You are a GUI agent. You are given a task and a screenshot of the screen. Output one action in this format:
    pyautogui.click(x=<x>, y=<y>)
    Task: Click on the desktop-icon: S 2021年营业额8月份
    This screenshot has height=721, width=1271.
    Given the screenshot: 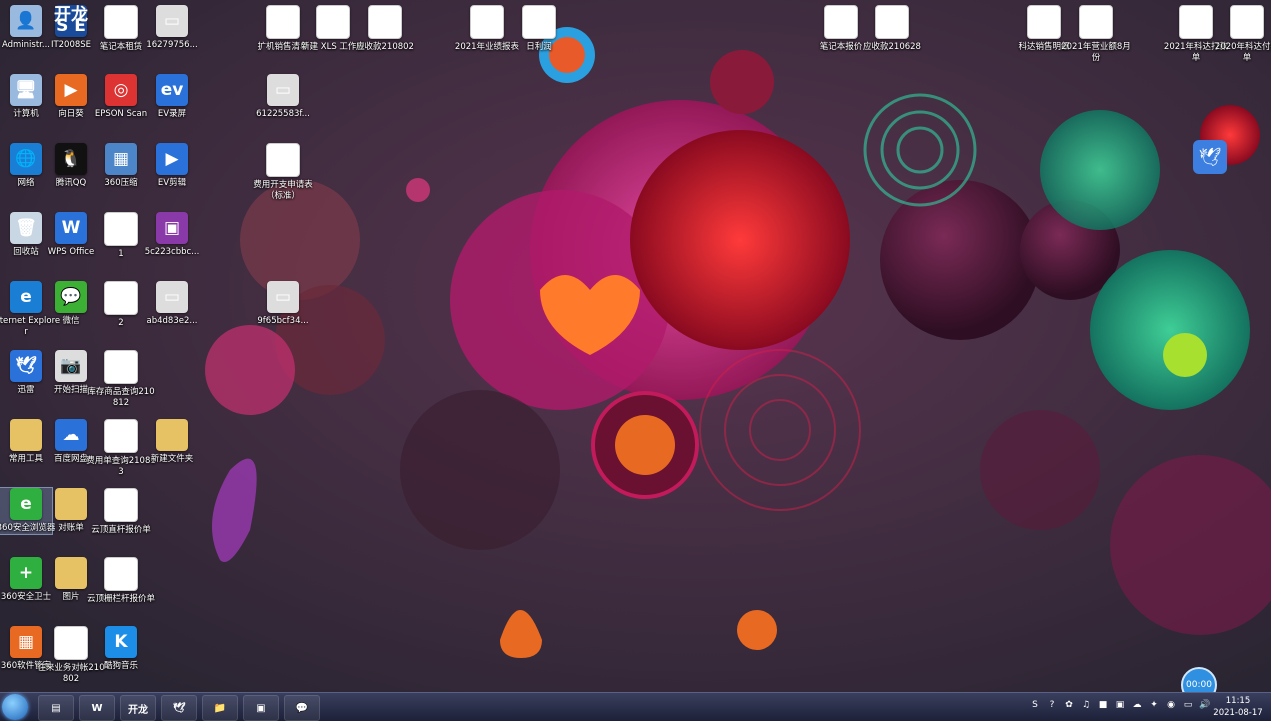 What is the action you would take?
    pyautogui.click(x=1096, y=34)
    